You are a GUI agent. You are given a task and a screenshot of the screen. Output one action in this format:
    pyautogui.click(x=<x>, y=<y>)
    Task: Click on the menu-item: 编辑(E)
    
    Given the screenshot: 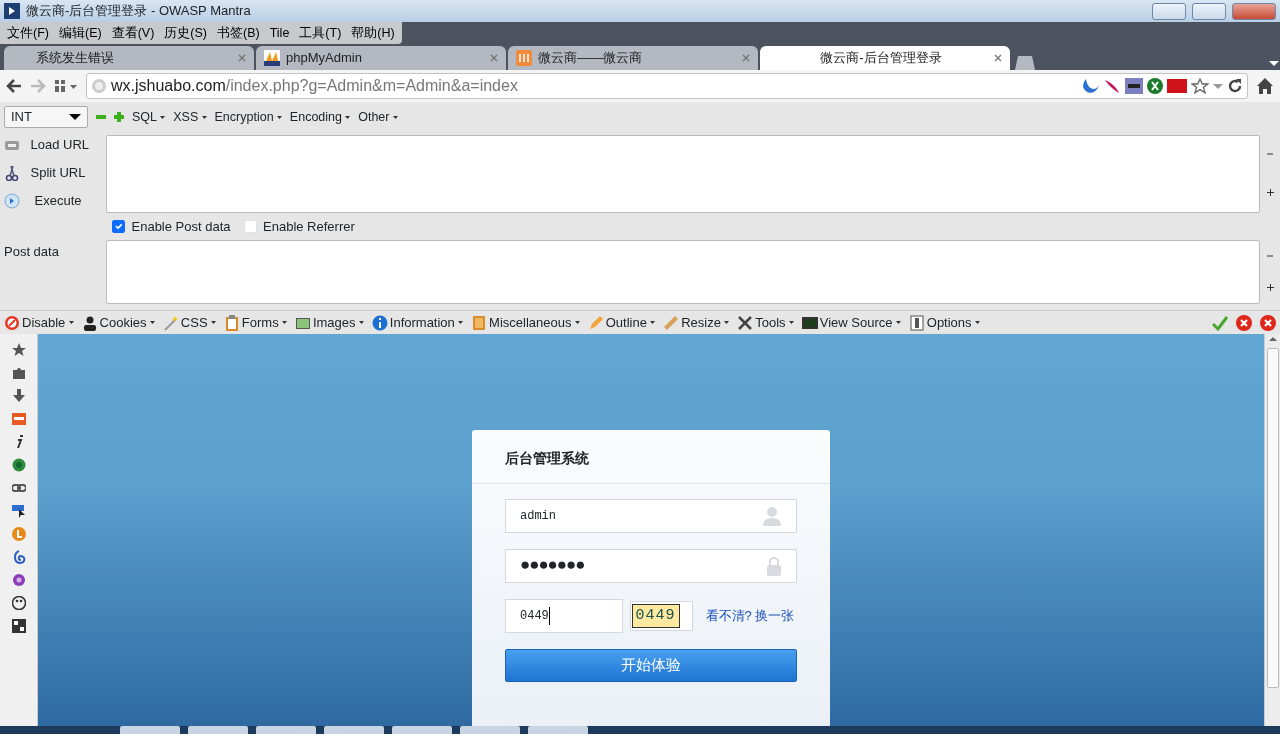 What is the action you would take?
    pyautogui.click(x=80, y=33)
    